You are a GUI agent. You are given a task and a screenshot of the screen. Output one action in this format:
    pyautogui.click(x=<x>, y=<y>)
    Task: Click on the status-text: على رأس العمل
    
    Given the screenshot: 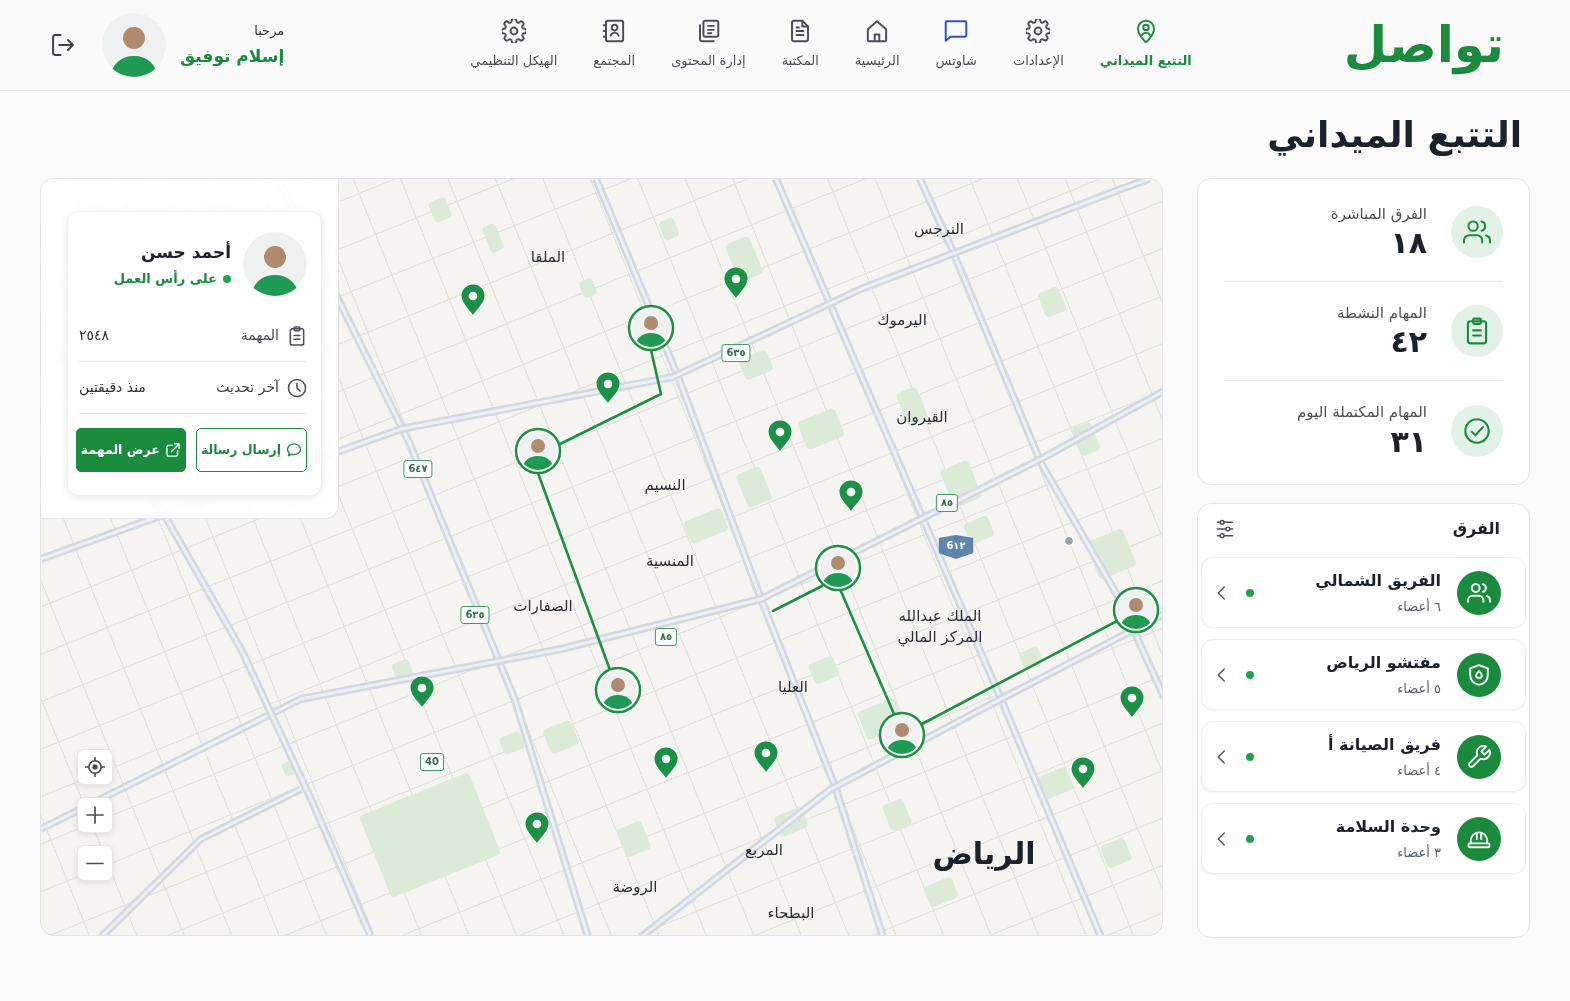 What is the action you would take?
    pyautogui.click(x=165, y=278)
    